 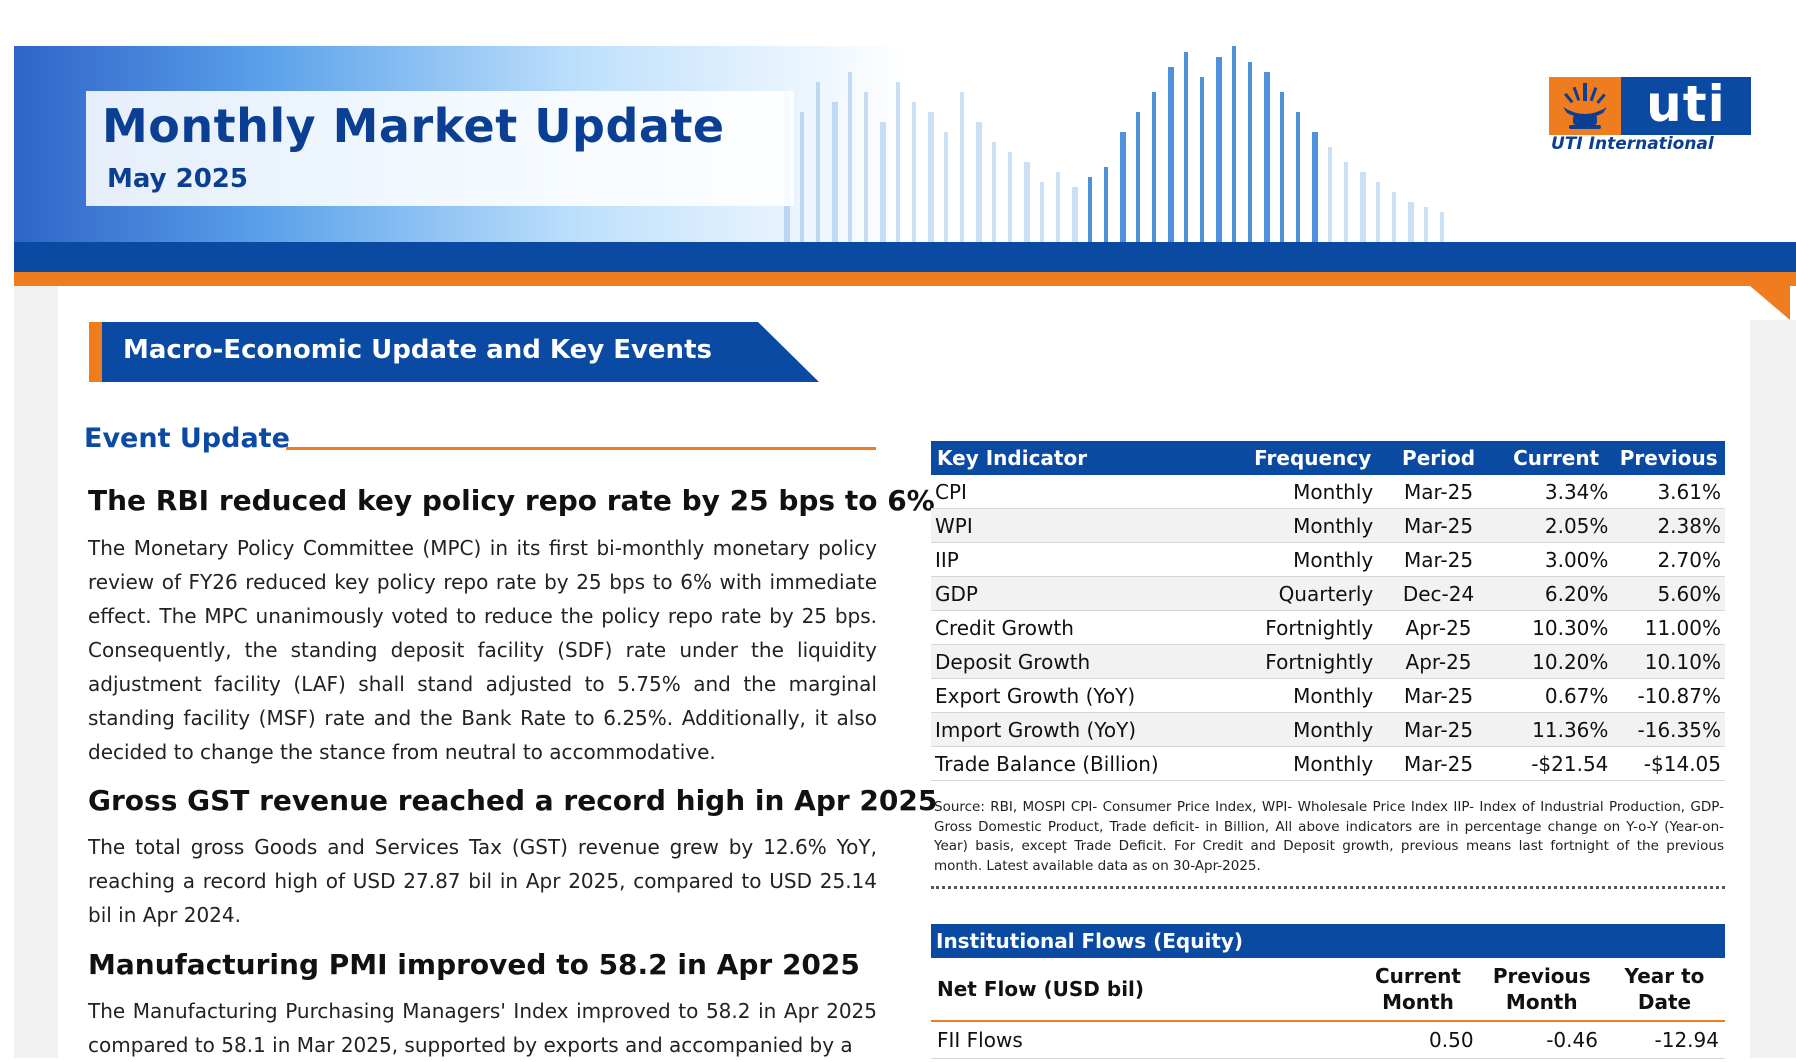 I want to click on indicator-previous: -$14.05, so click(x=1668, y=763).